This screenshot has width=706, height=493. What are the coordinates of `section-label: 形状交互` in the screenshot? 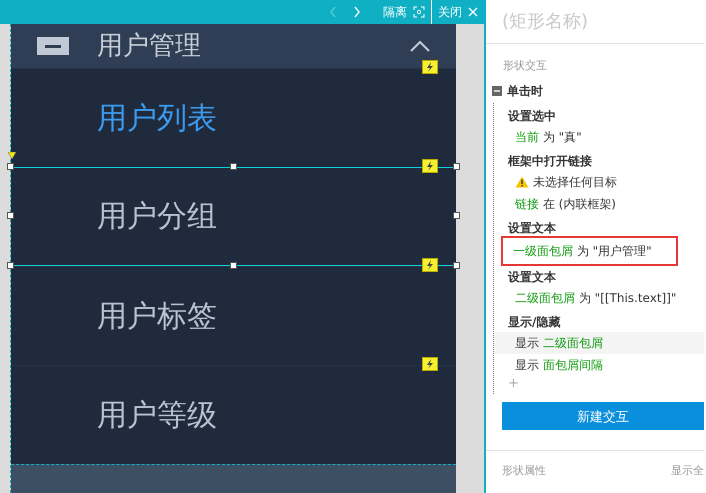 It's located at (525, 66).